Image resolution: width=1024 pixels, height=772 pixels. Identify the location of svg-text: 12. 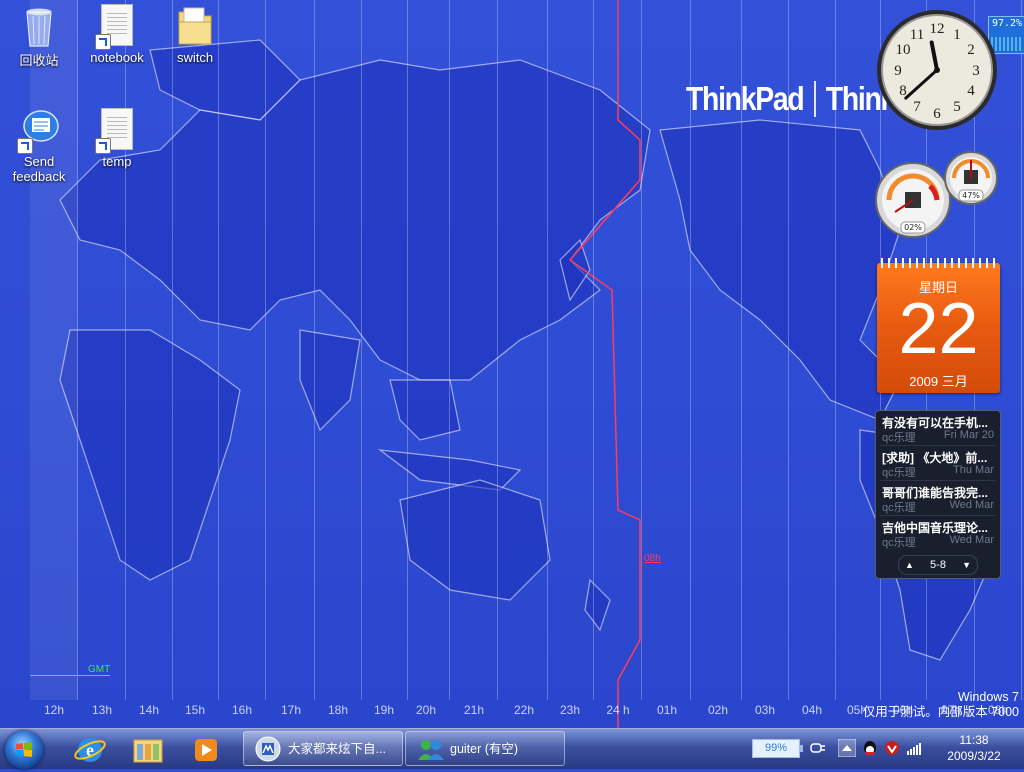
(937, 29).